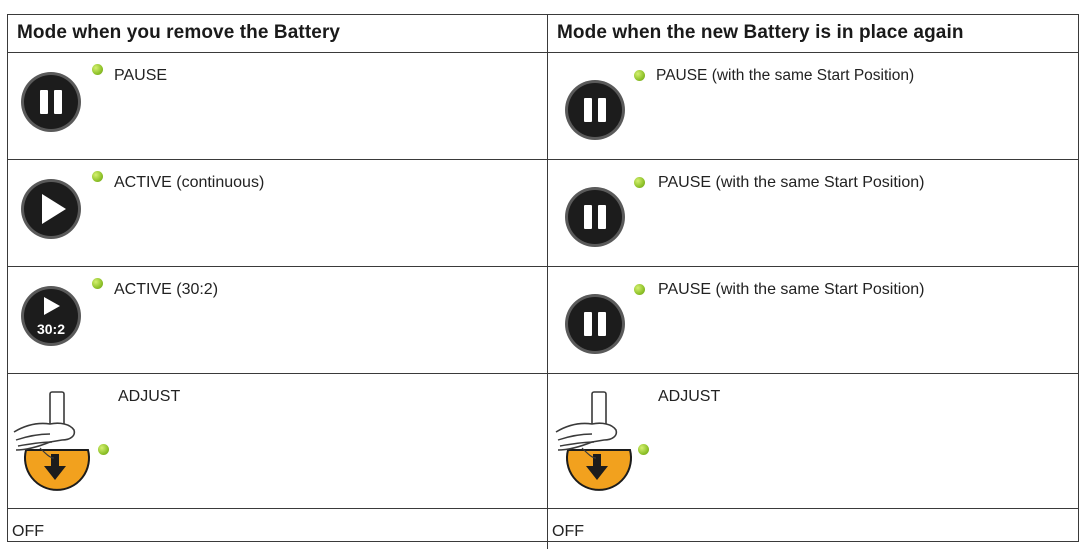 The width and height of the screenshot is (1085, 549). I want to click on cell-new-mode: ADJUST, so click(814, 441).